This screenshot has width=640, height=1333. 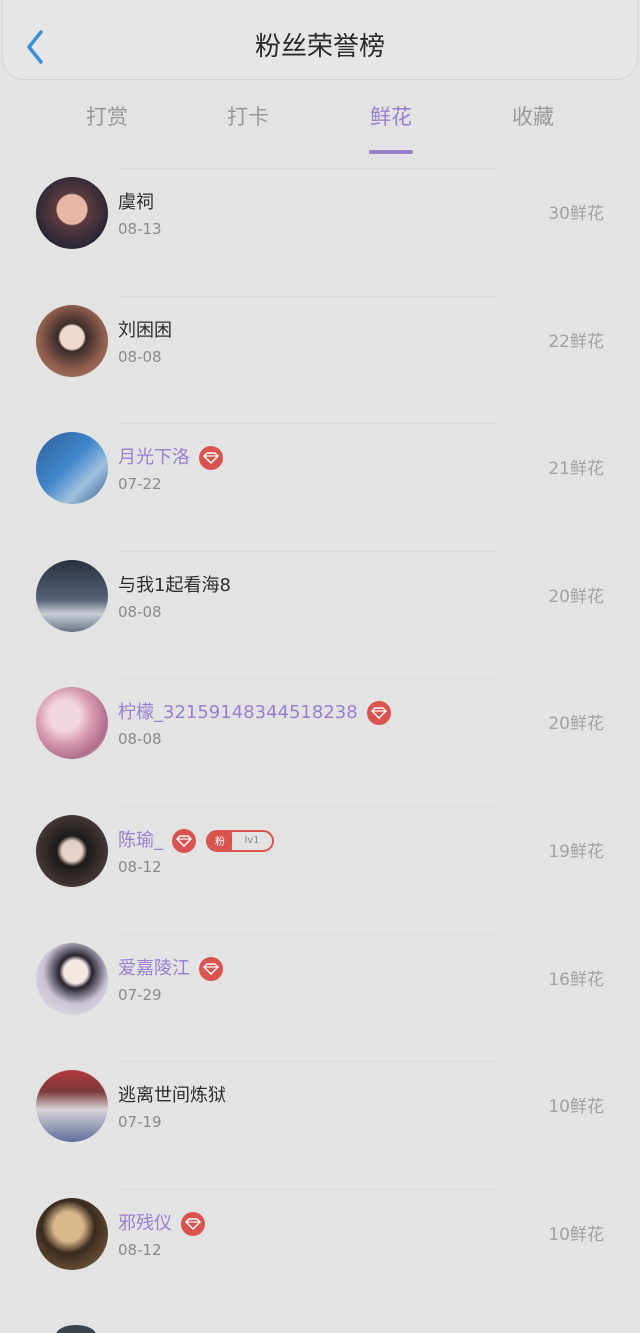 What do you see at coordinates (320, 352) in the screenshot?
I see `list-item: 刘困困 08-08 22鲜花` at bounding box center [320, 352].